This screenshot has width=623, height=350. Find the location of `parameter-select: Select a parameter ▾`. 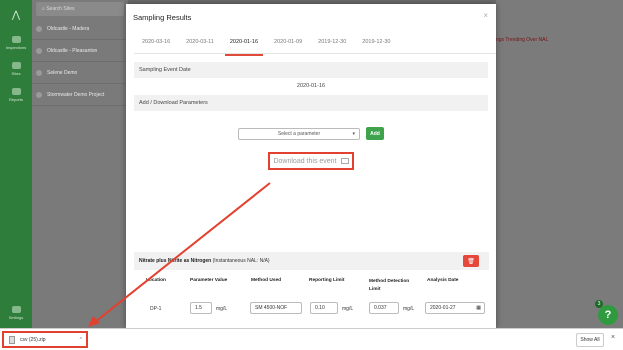

parameter-select: Select a parameter ▾ is located at coordinates (299, 133).